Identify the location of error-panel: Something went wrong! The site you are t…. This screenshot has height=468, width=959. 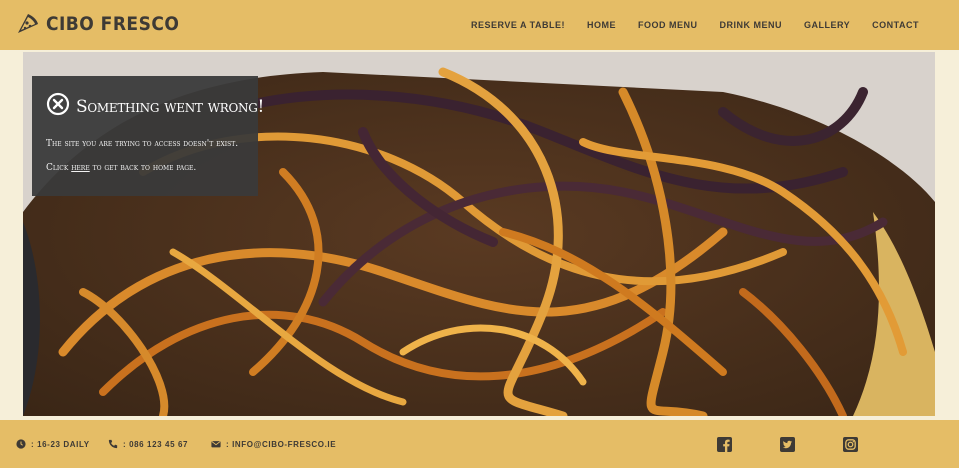
(148, 136).